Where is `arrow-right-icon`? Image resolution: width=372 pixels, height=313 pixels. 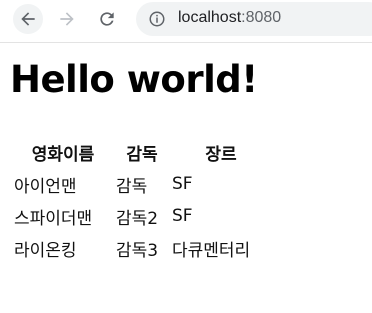 arrow-right-icon is located at coordinates (67, 19).